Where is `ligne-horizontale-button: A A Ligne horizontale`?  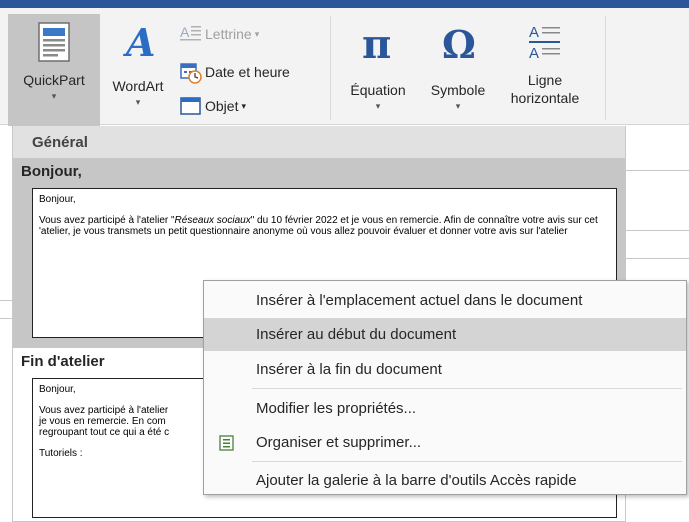
ligne-horizontale-button: A A Ligne horizontale is located at coordinates (545, 64).